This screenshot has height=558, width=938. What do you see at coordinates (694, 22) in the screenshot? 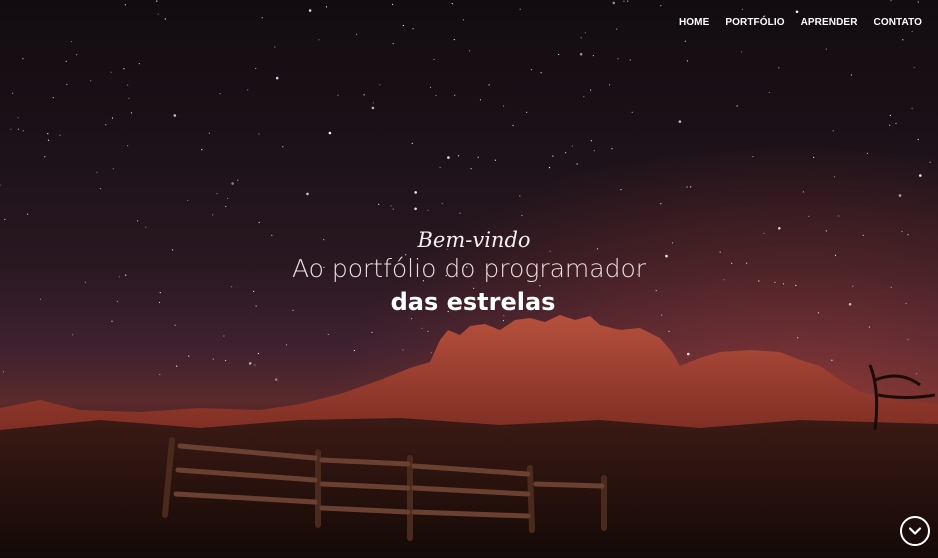
I see `nav-home: HOME` at bounding box center [694, 22].